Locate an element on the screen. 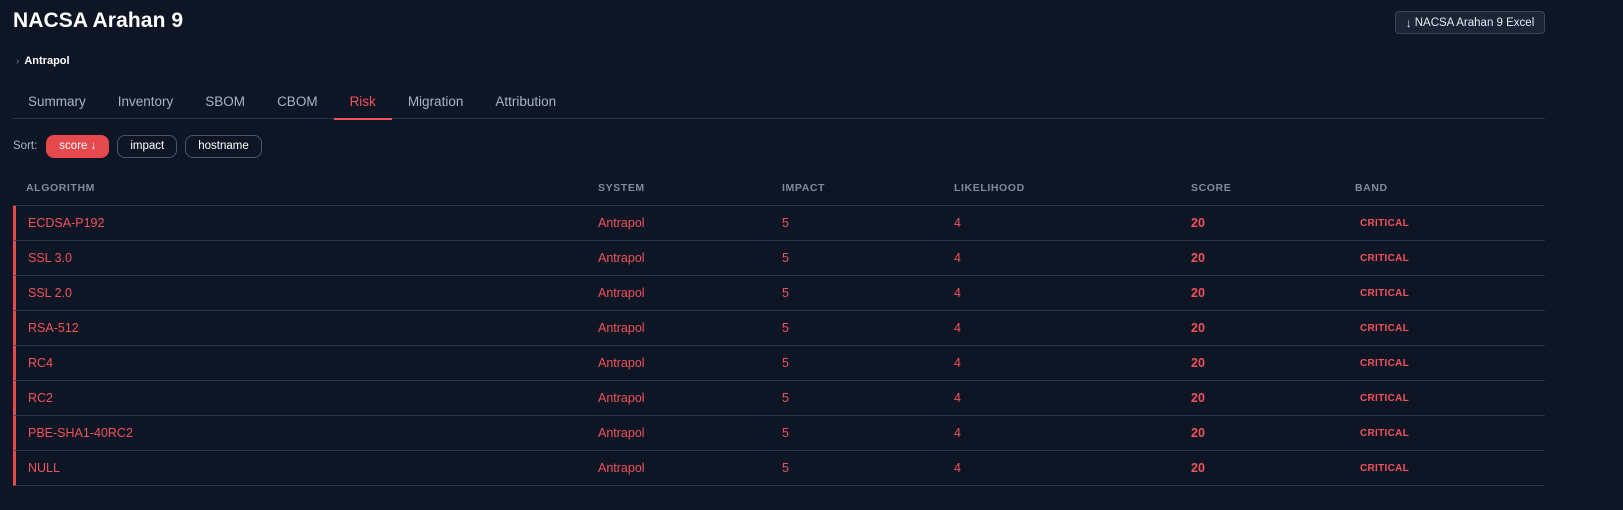 The height and width of the screenshot is (510, 1623). table-row: RC4 Antrapol 5 4 20 CRITICAL is located at coordinates (779, 363).